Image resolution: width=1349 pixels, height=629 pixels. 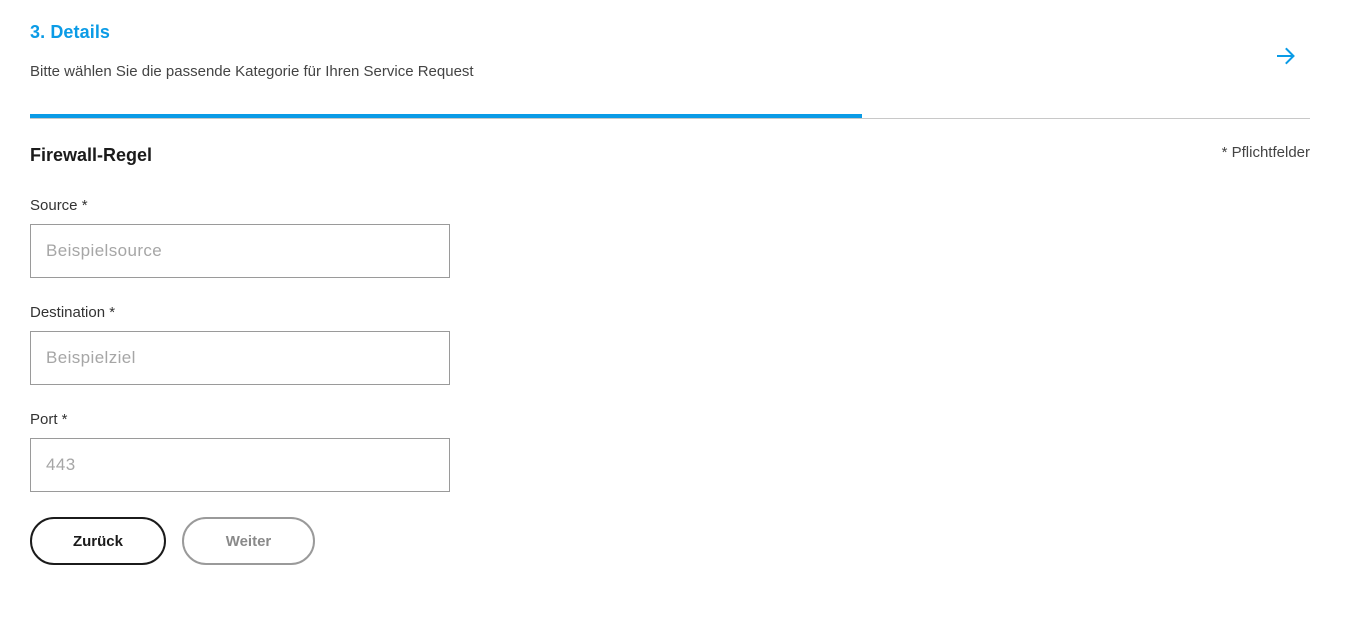 What do you see at coordinates (49, 419) in the screenshot?
I see `port-label: Port *` at bounding box center [49, 419].